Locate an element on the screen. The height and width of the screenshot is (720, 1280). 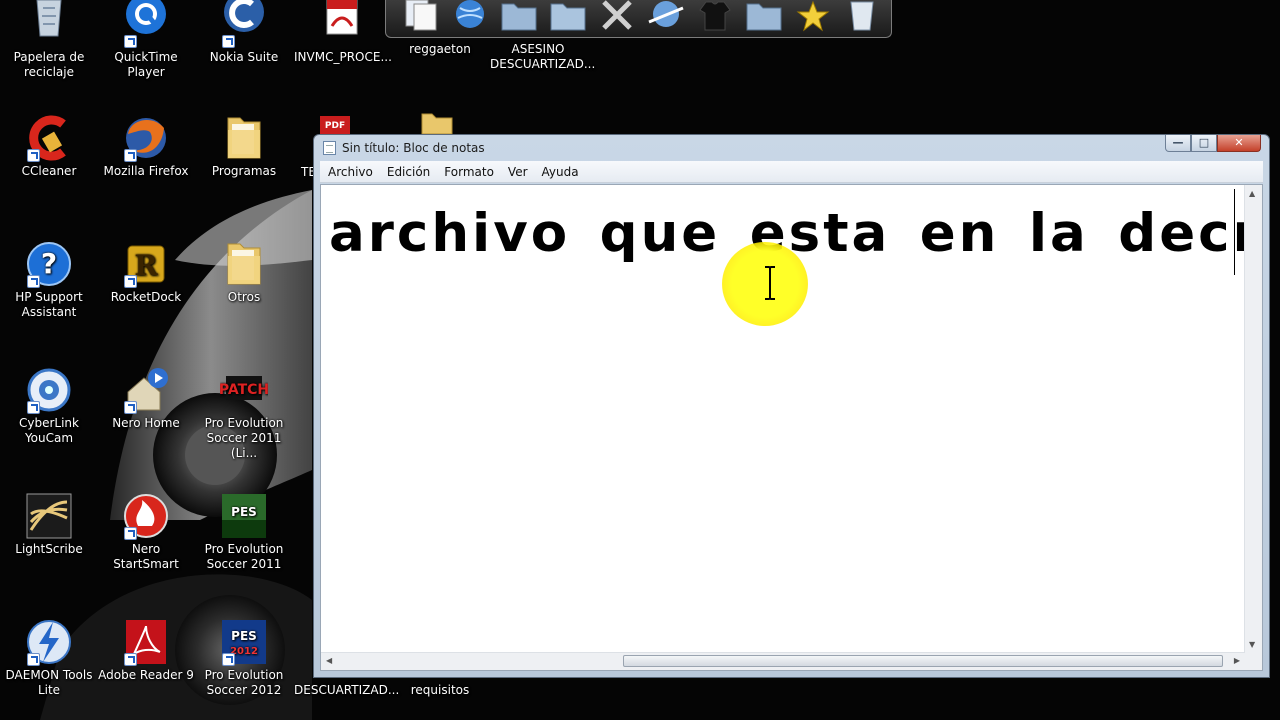
notepad-icon is located at coordinates (329, 148).